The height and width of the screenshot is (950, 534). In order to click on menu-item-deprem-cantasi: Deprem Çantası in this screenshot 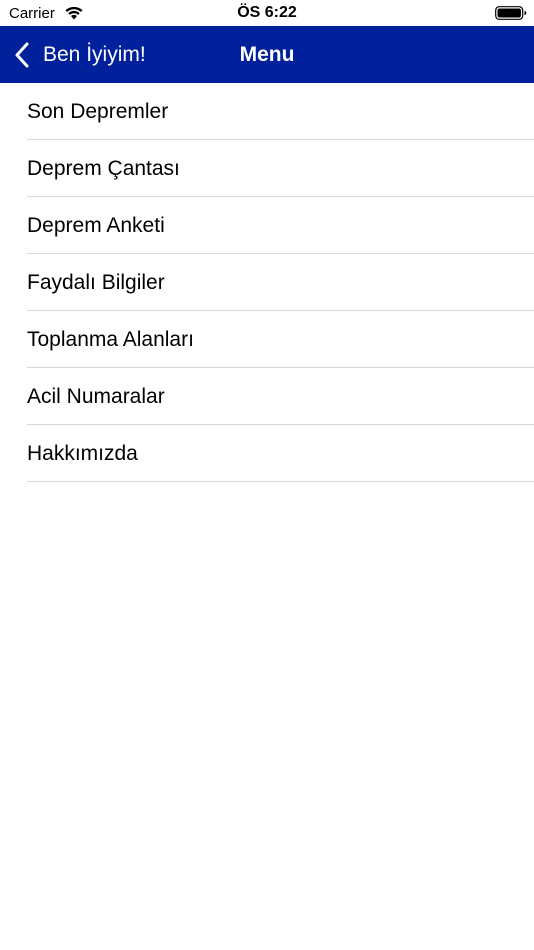, I will do `click(267, 168)`.